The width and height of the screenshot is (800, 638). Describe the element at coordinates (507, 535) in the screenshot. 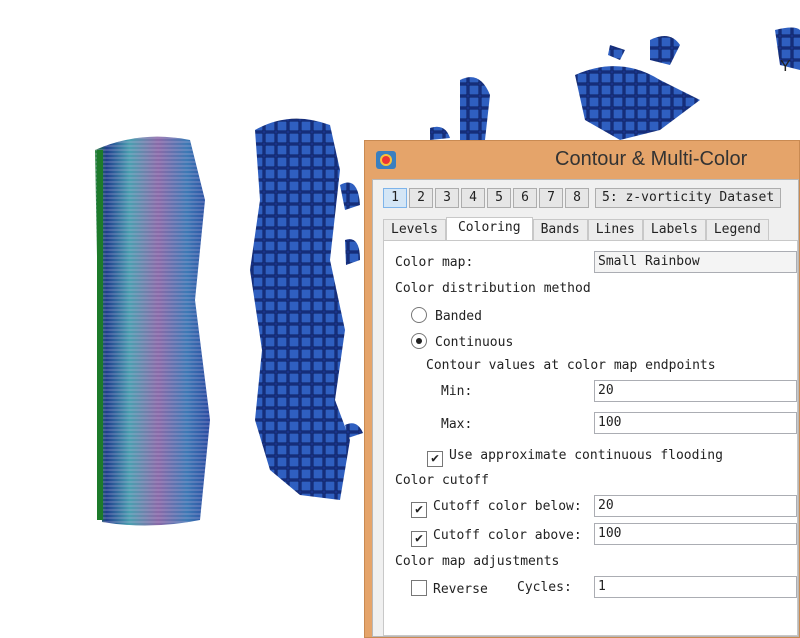

I see `cutoff-above-label: Cutoff color above:` at that location.